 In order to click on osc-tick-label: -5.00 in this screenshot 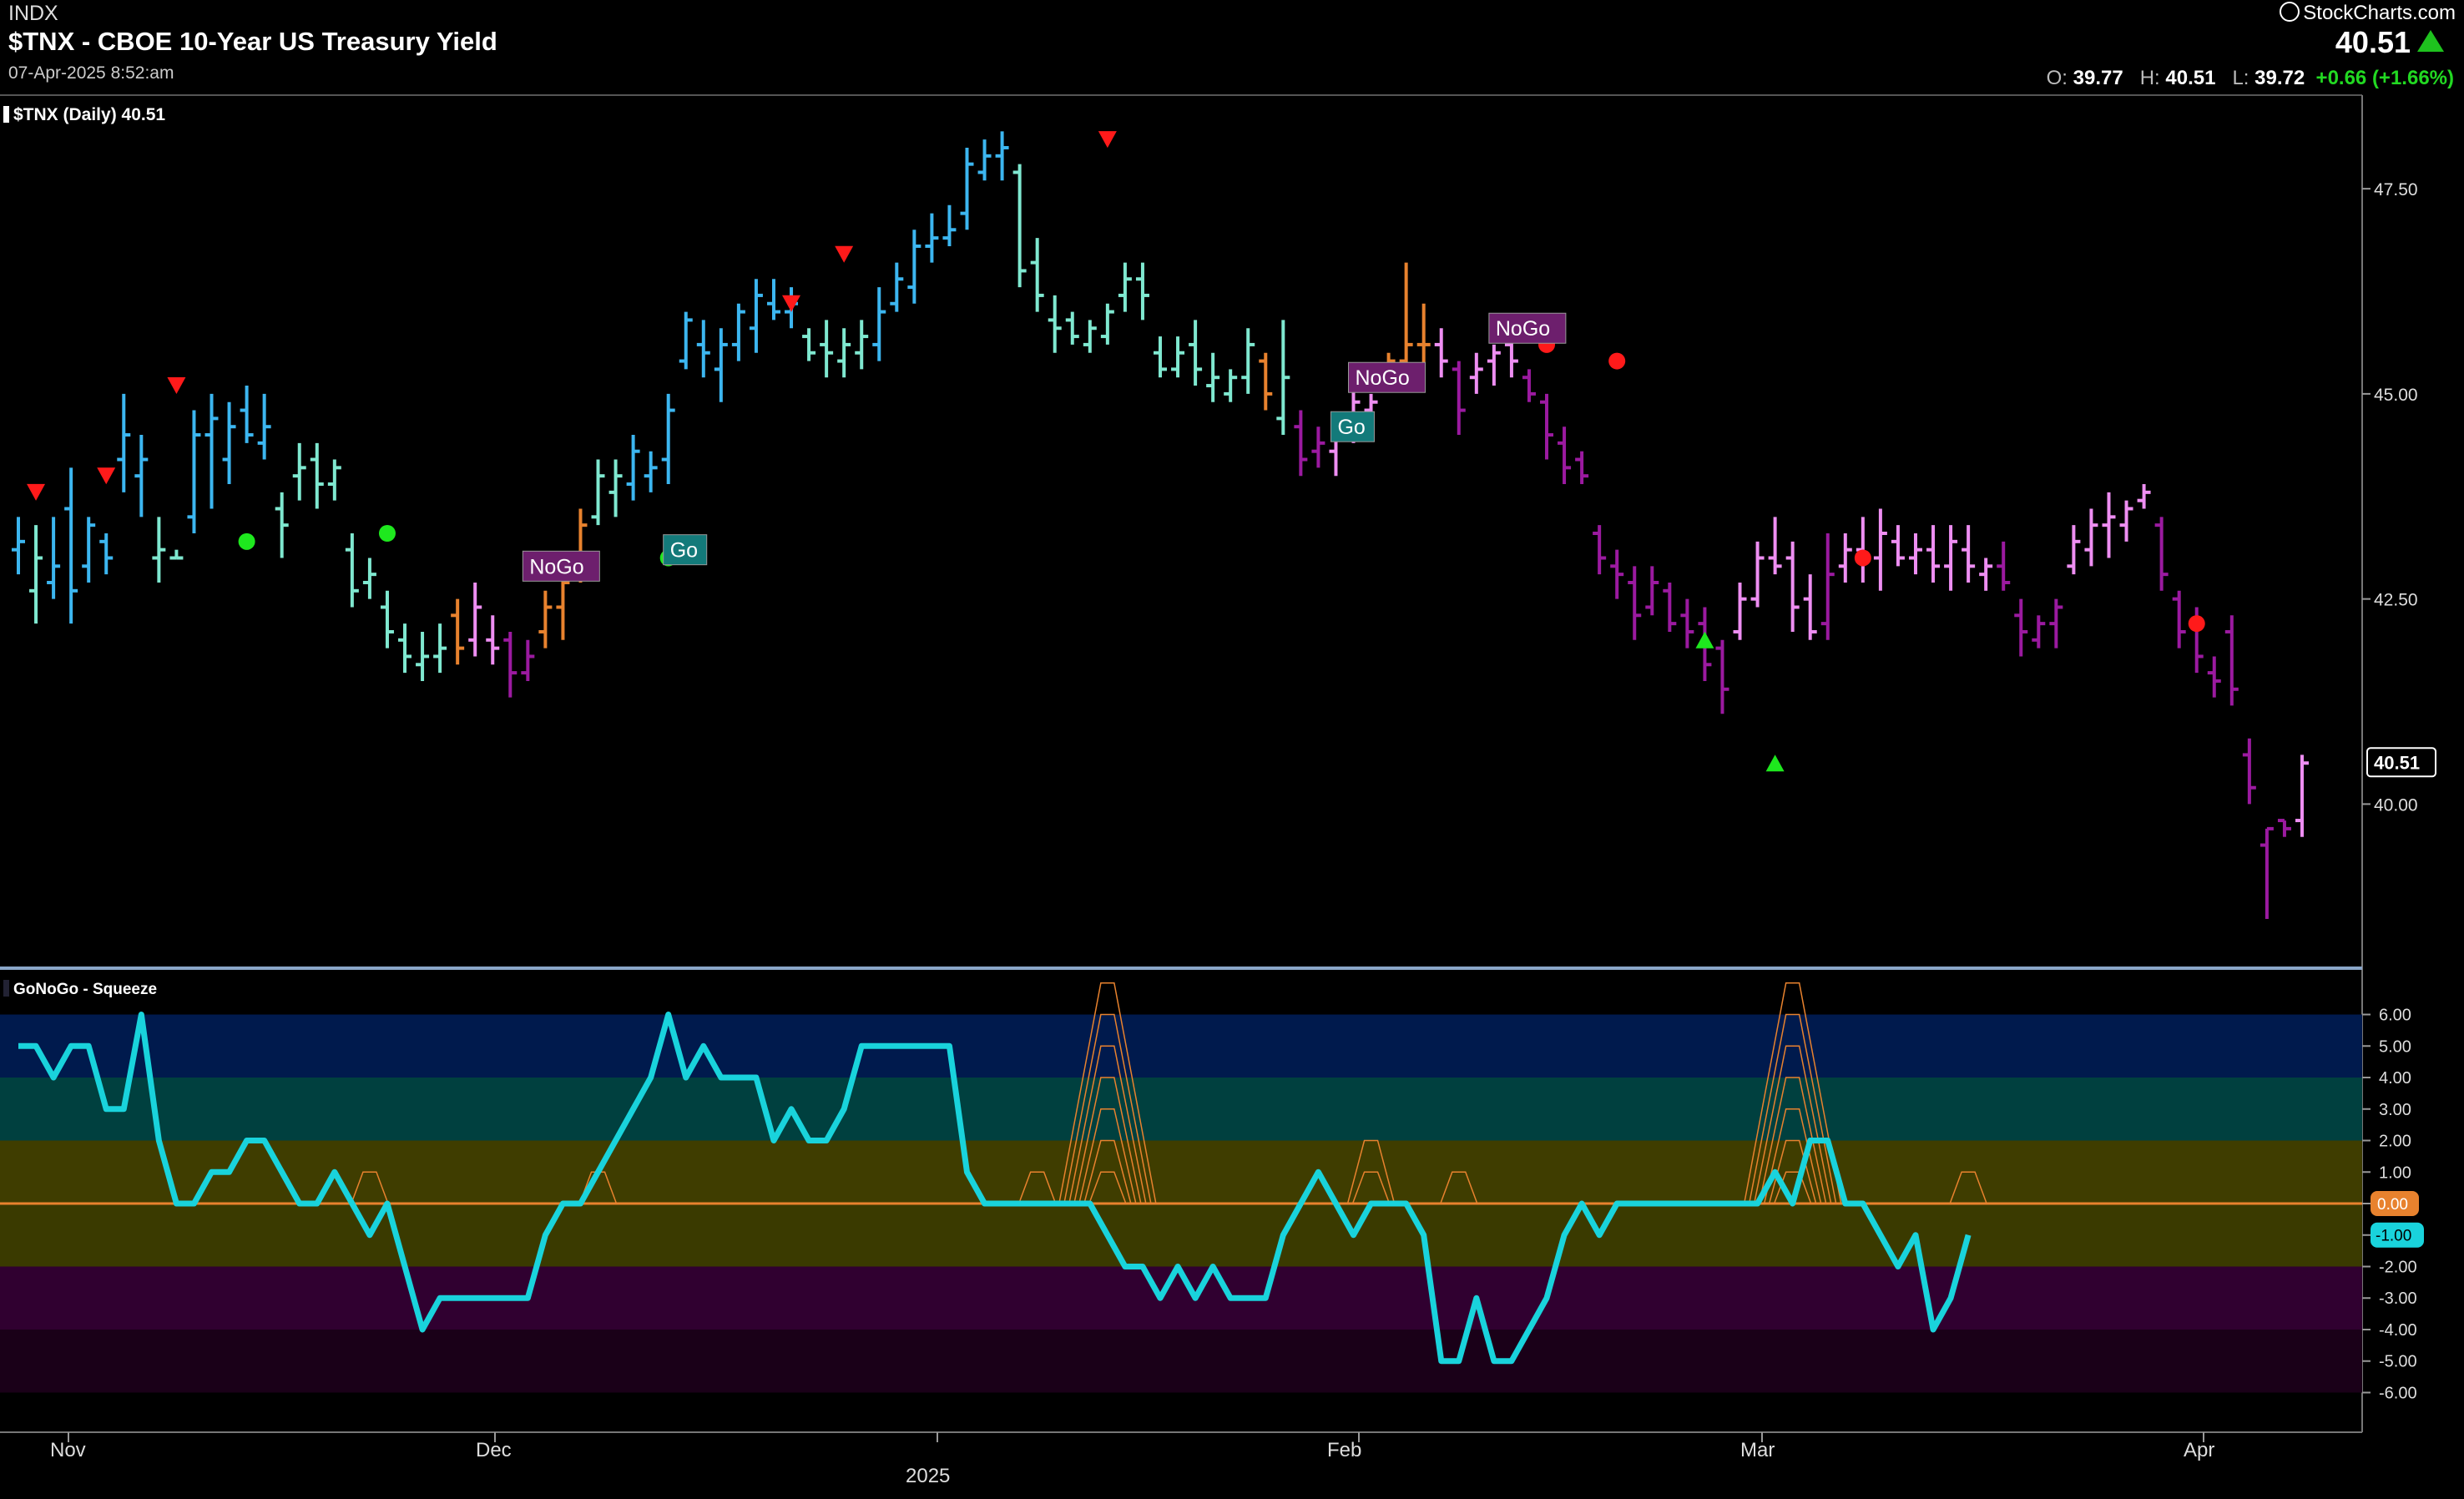, I will do `click(2398, 1362)`.